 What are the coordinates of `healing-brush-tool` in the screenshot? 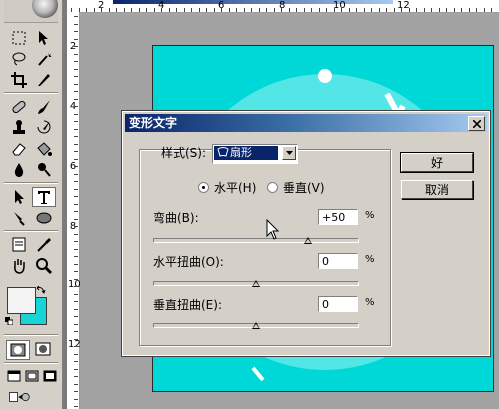 It's located at (19, 107).